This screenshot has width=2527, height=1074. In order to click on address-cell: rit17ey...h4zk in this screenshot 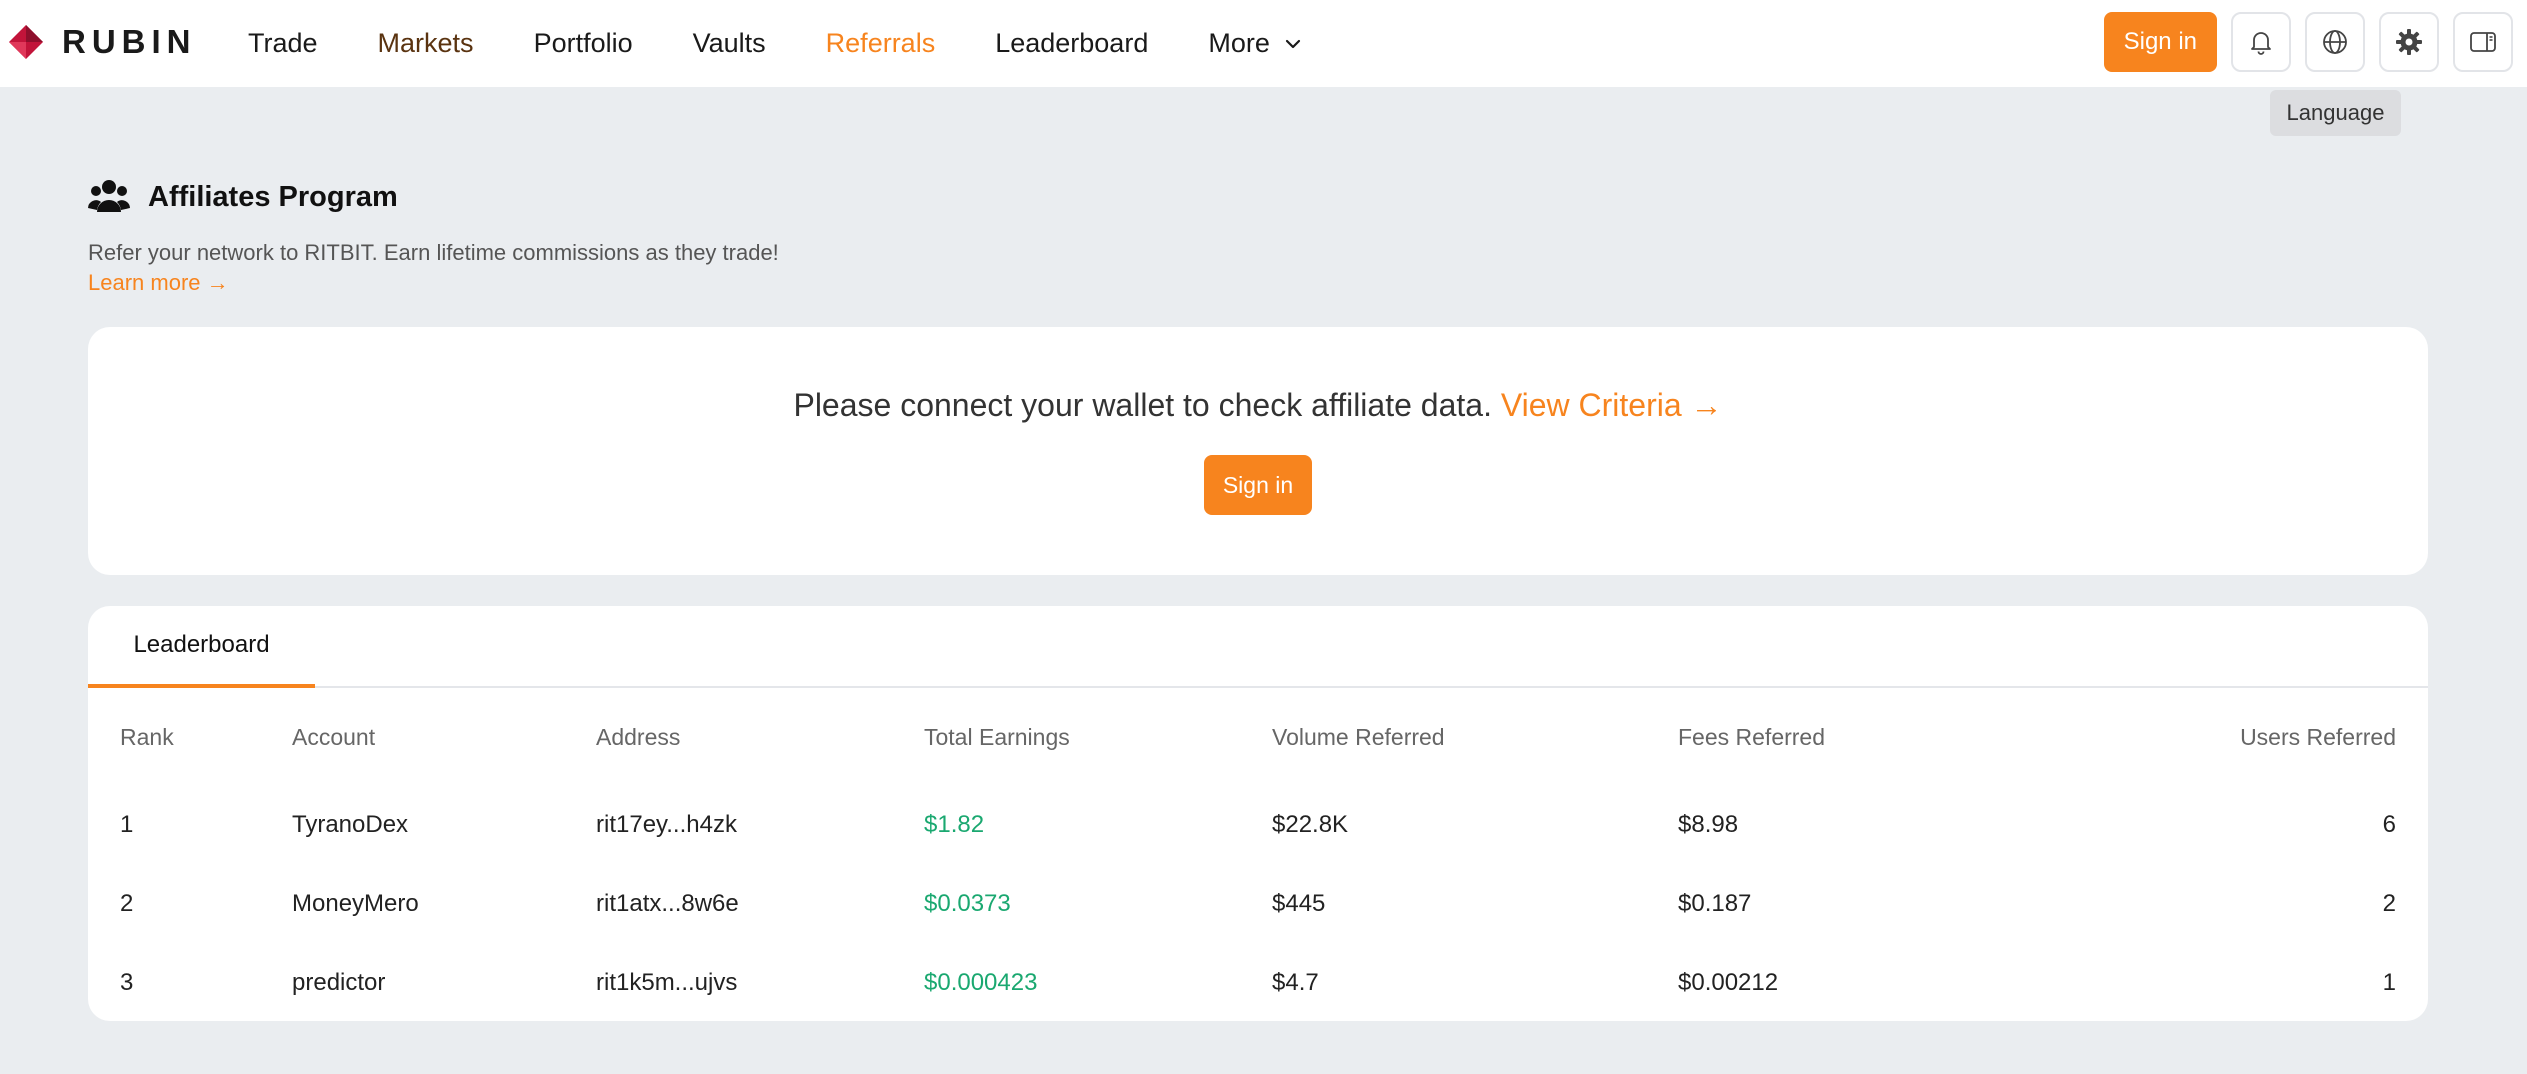, I will do `click(666, 824)`.